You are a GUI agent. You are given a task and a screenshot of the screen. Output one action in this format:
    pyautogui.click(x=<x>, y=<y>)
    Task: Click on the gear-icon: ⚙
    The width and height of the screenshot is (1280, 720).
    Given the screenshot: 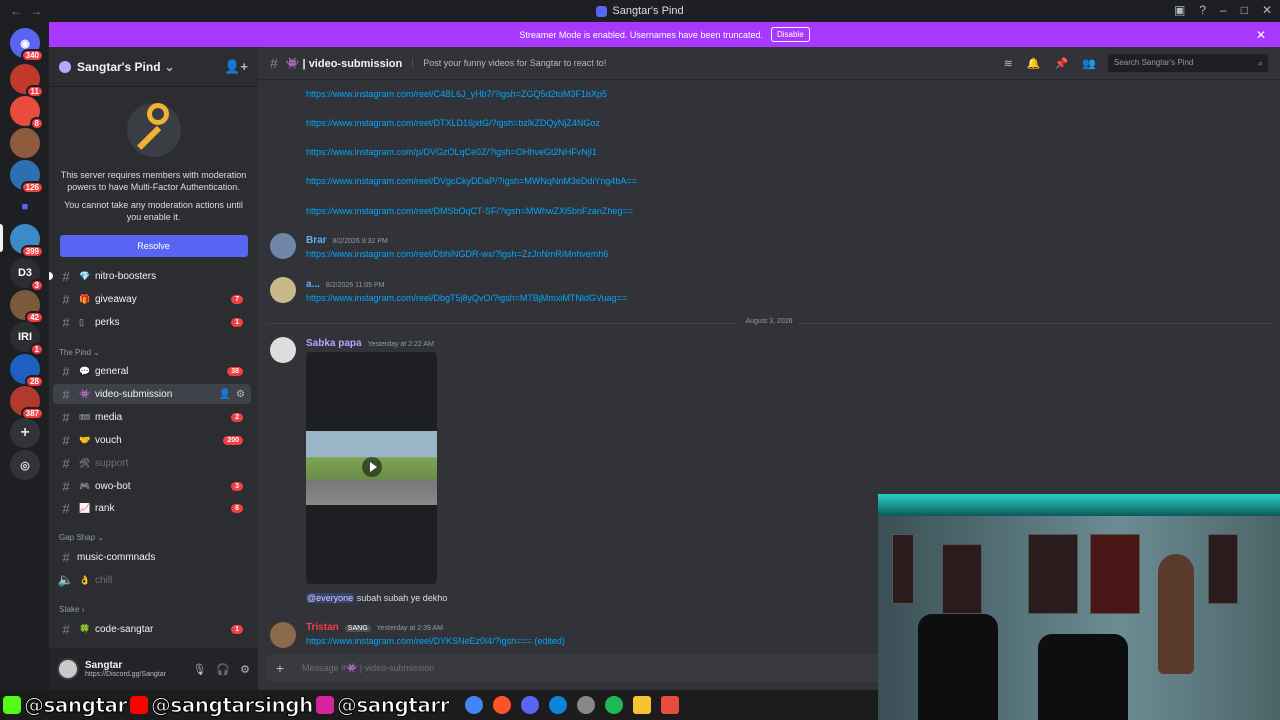 What is the action you would take?
    pyautogui.click(x=240, y=394)
    